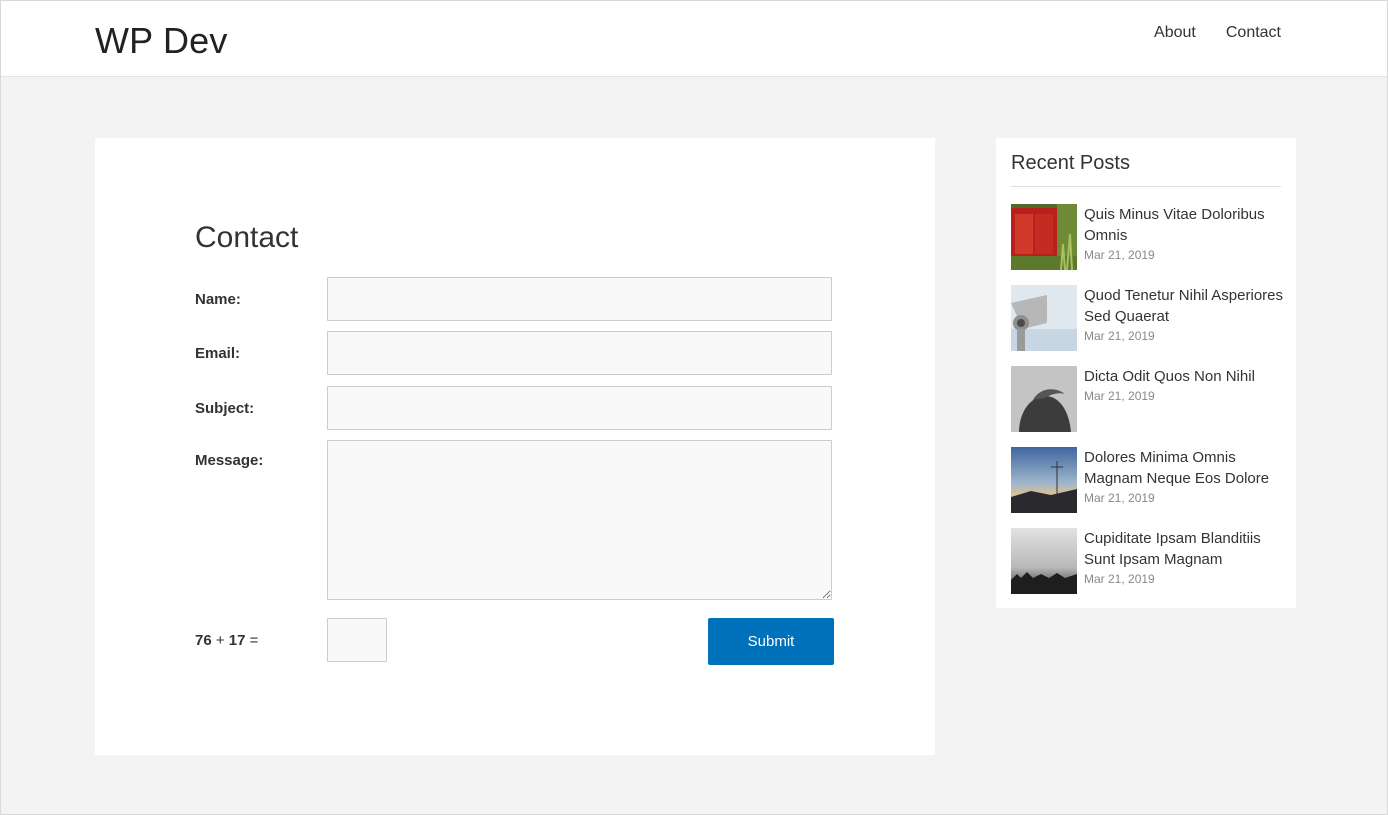 This screenshot has width=1388, height=815. Describe the element at coordinates (579, 299) in the screenshot. I see `name-field` at that location.